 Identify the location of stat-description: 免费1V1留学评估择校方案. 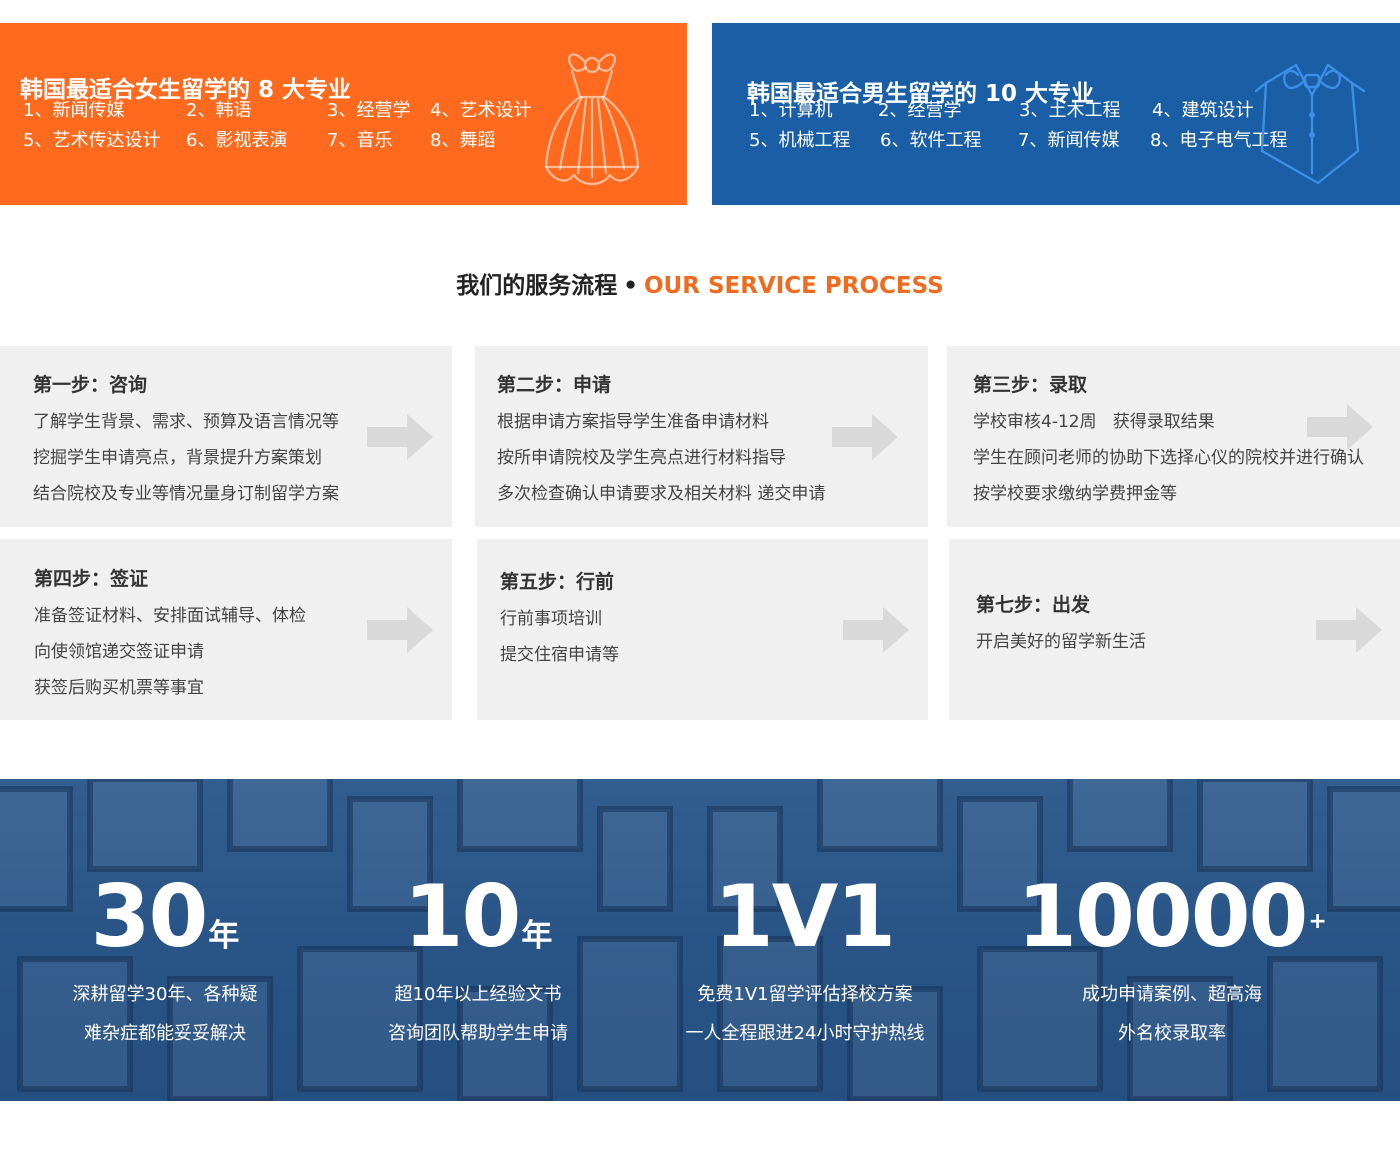
(805, 994).